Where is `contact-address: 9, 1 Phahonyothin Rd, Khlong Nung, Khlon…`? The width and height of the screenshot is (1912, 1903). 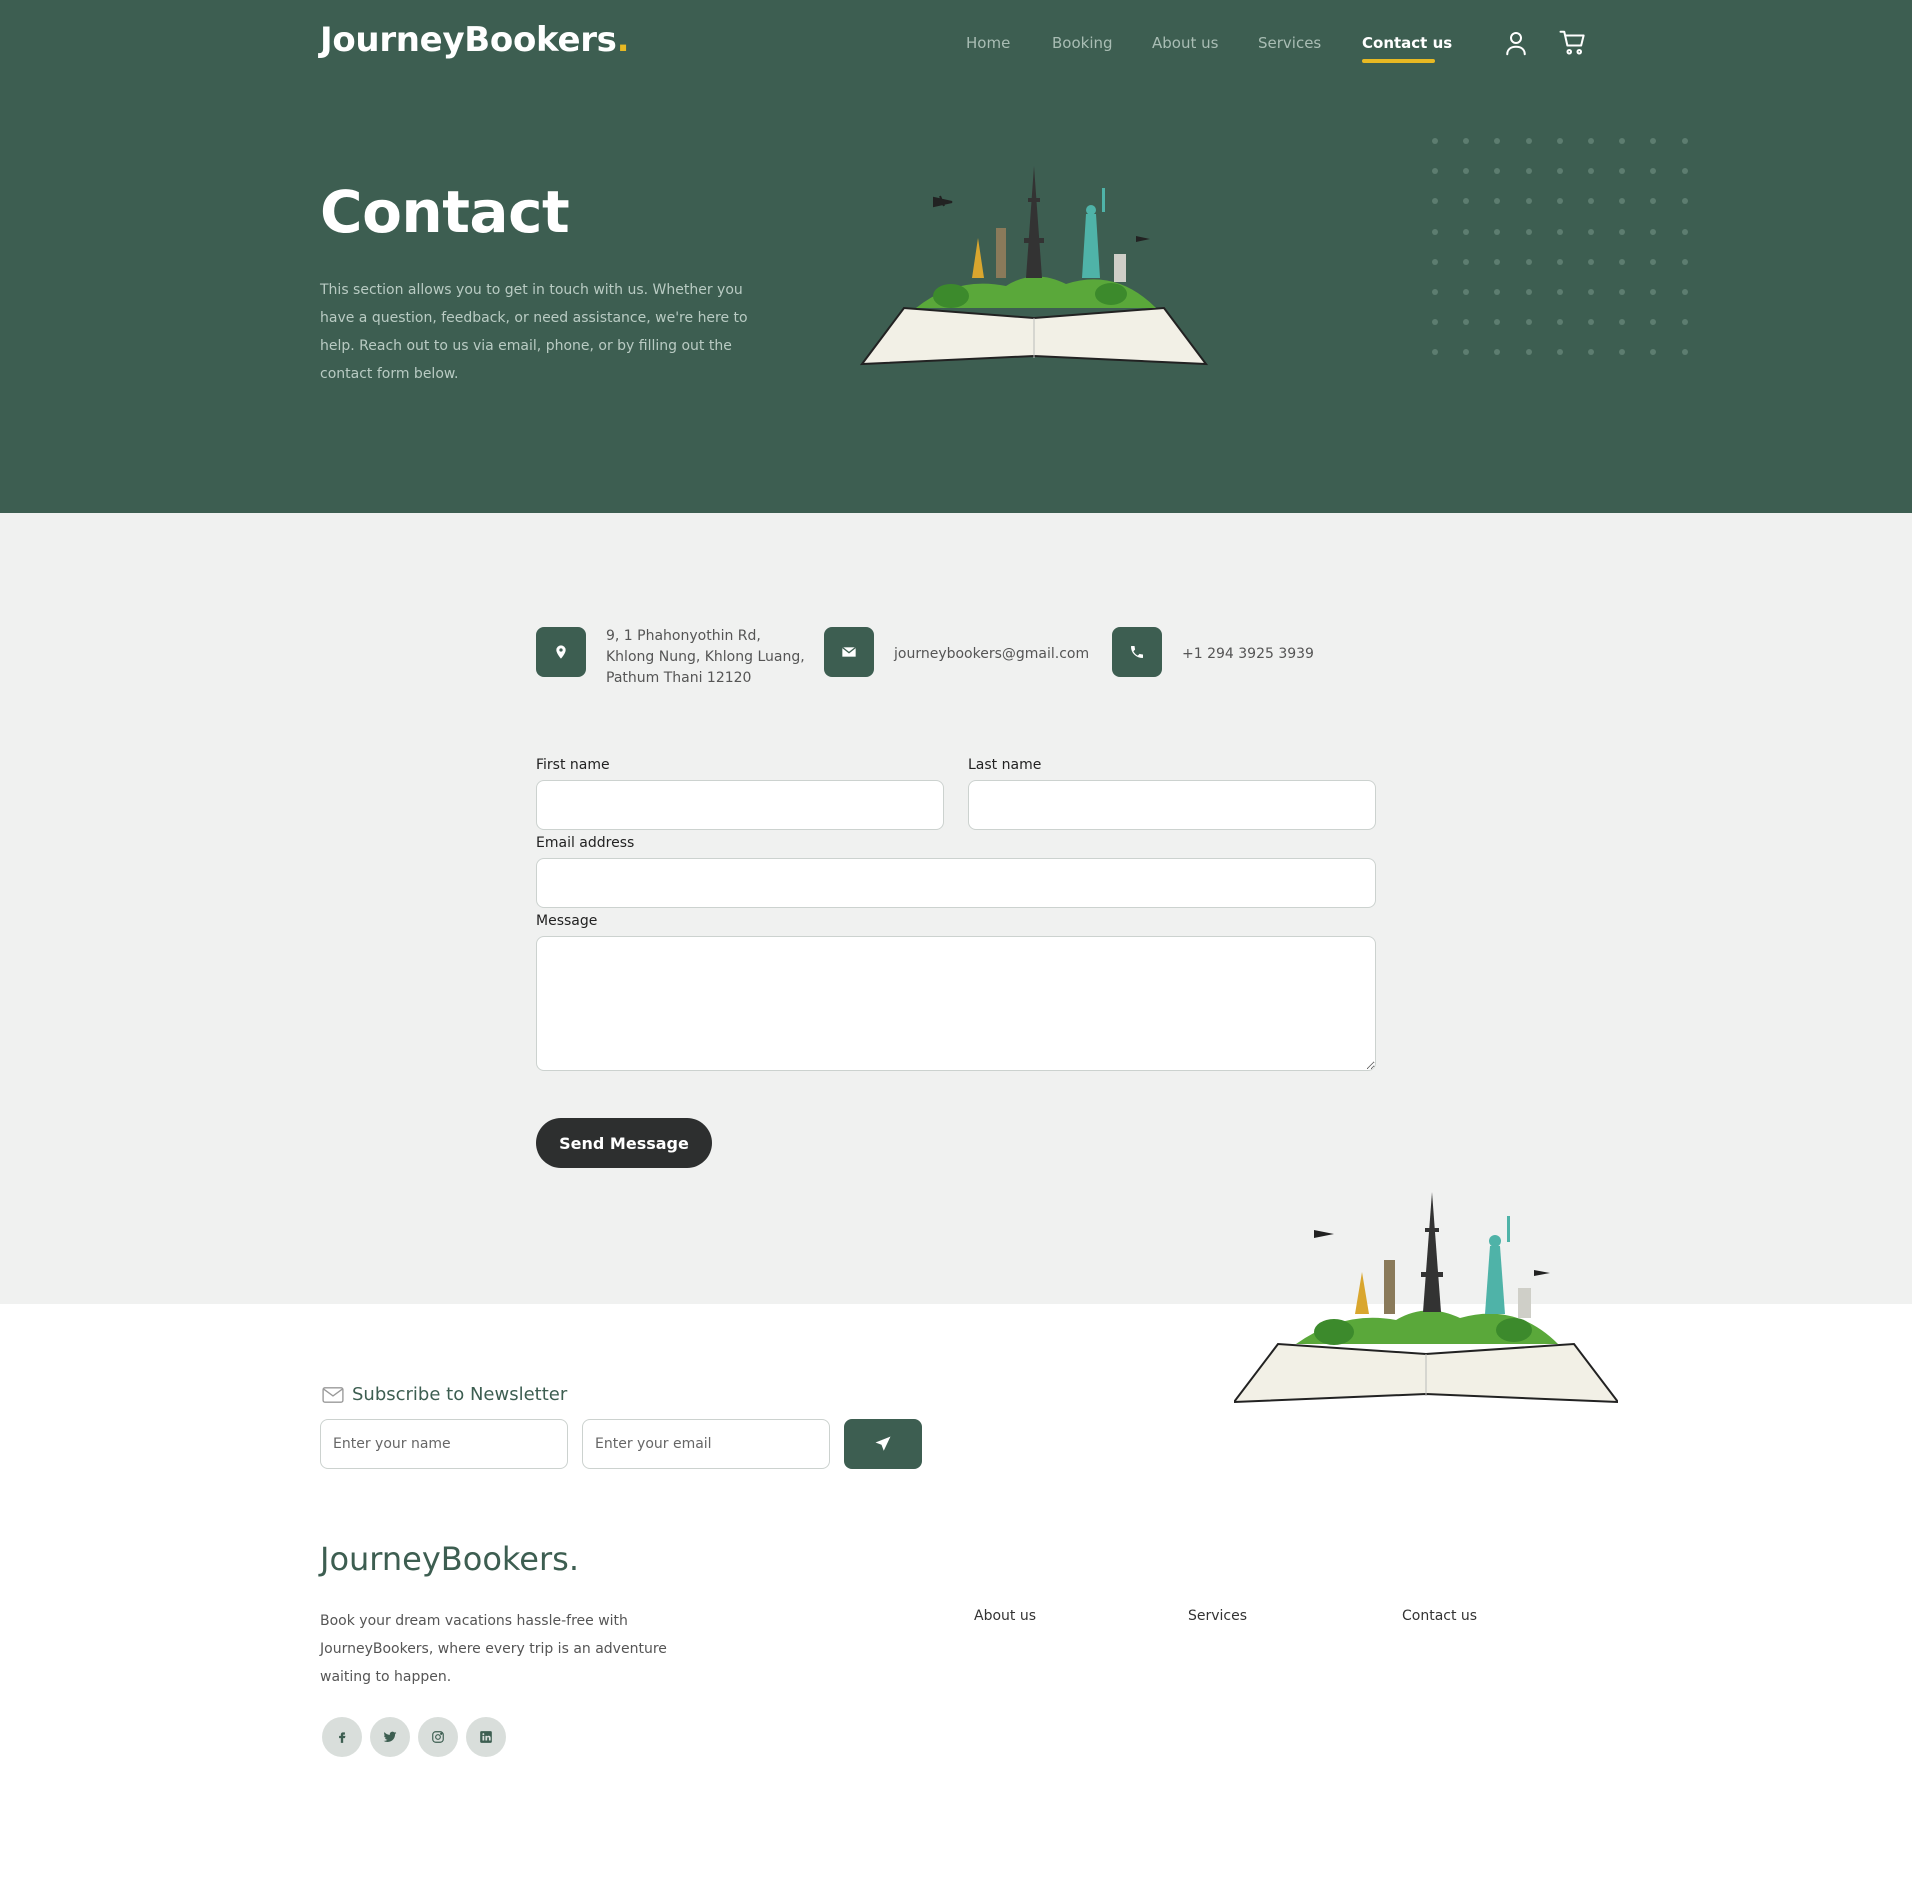
contact-address: 9, 1 Phahonyothin Rd, Khlong Nung, Khlon… is located at coordinates (705, 657).